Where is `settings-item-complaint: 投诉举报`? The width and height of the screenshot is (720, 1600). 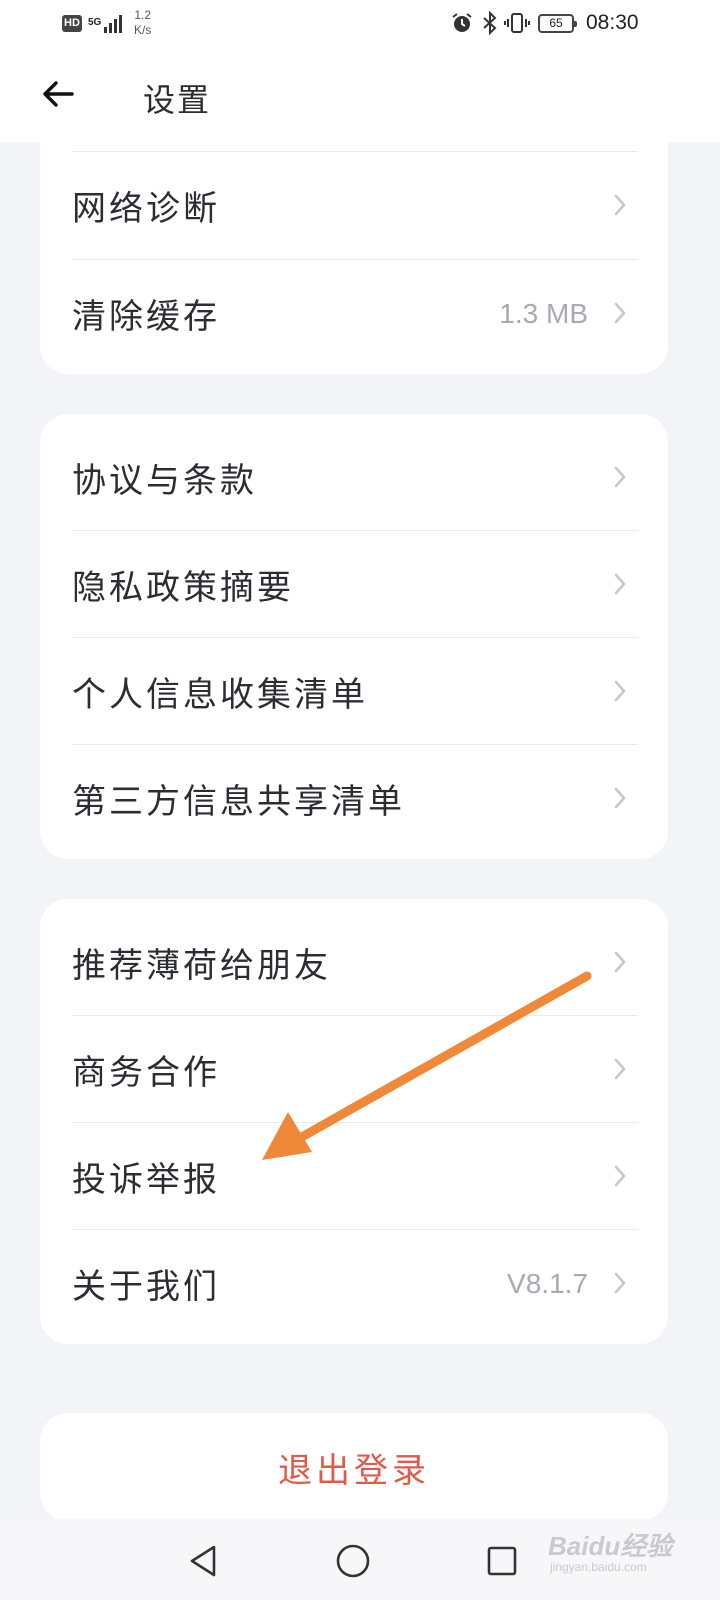
settings-item-complaint: 投诉举报 is located at coordinates (355, 1176).